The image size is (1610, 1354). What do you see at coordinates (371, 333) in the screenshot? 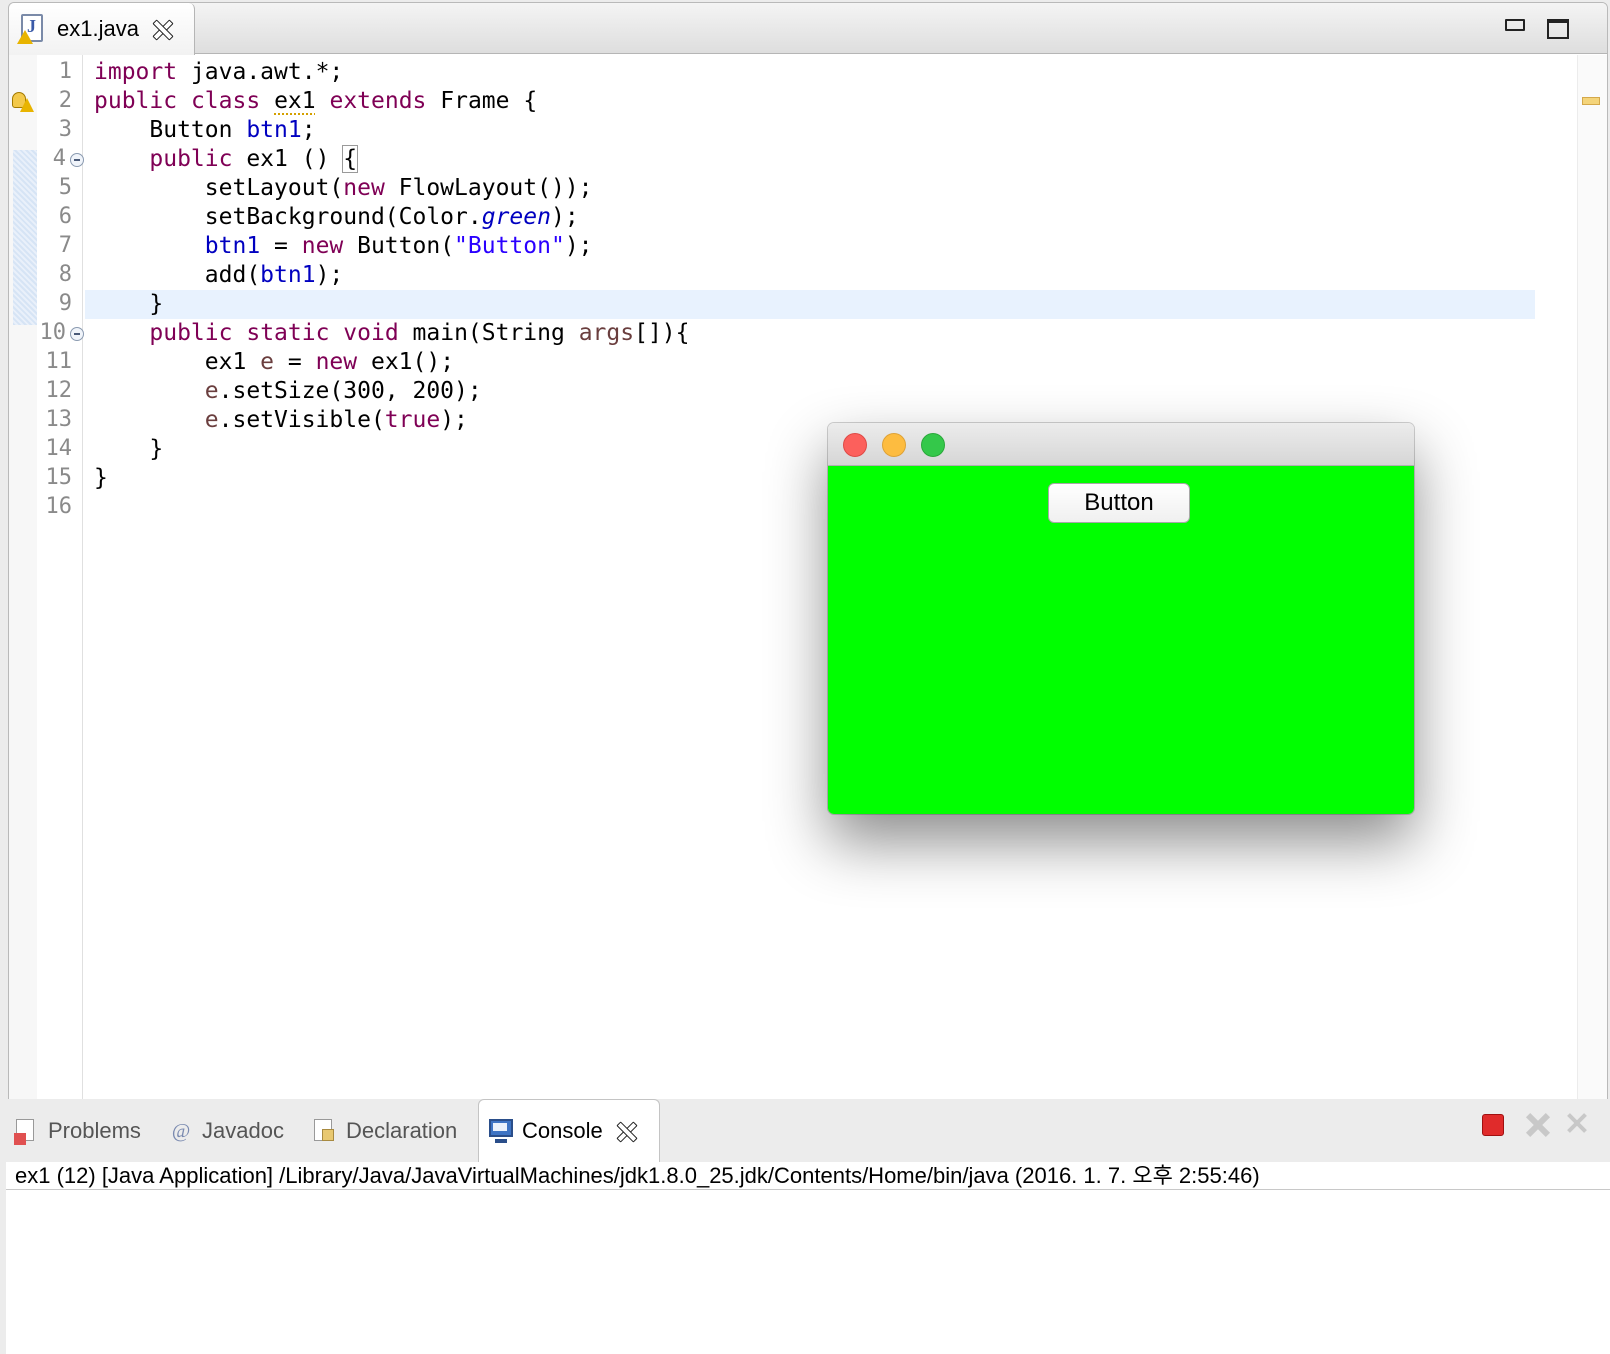
I see `keyword: void` at bounding box center [371, 333].